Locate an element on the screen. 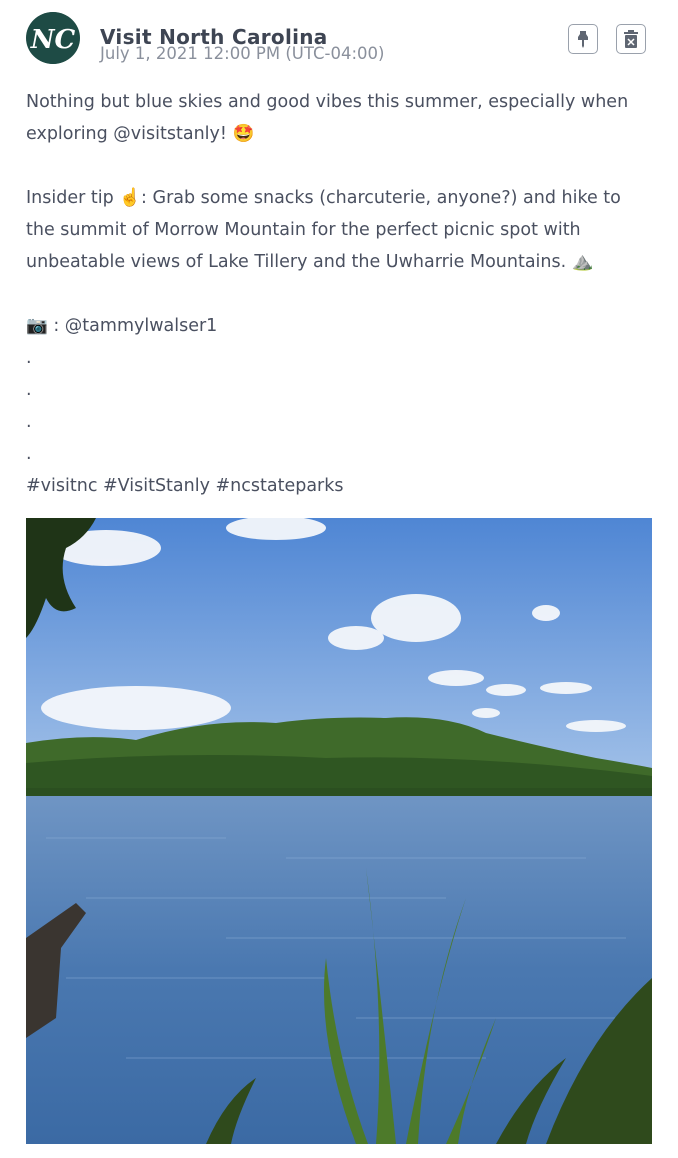  avatar: NC is located at coordinates (53, 38).